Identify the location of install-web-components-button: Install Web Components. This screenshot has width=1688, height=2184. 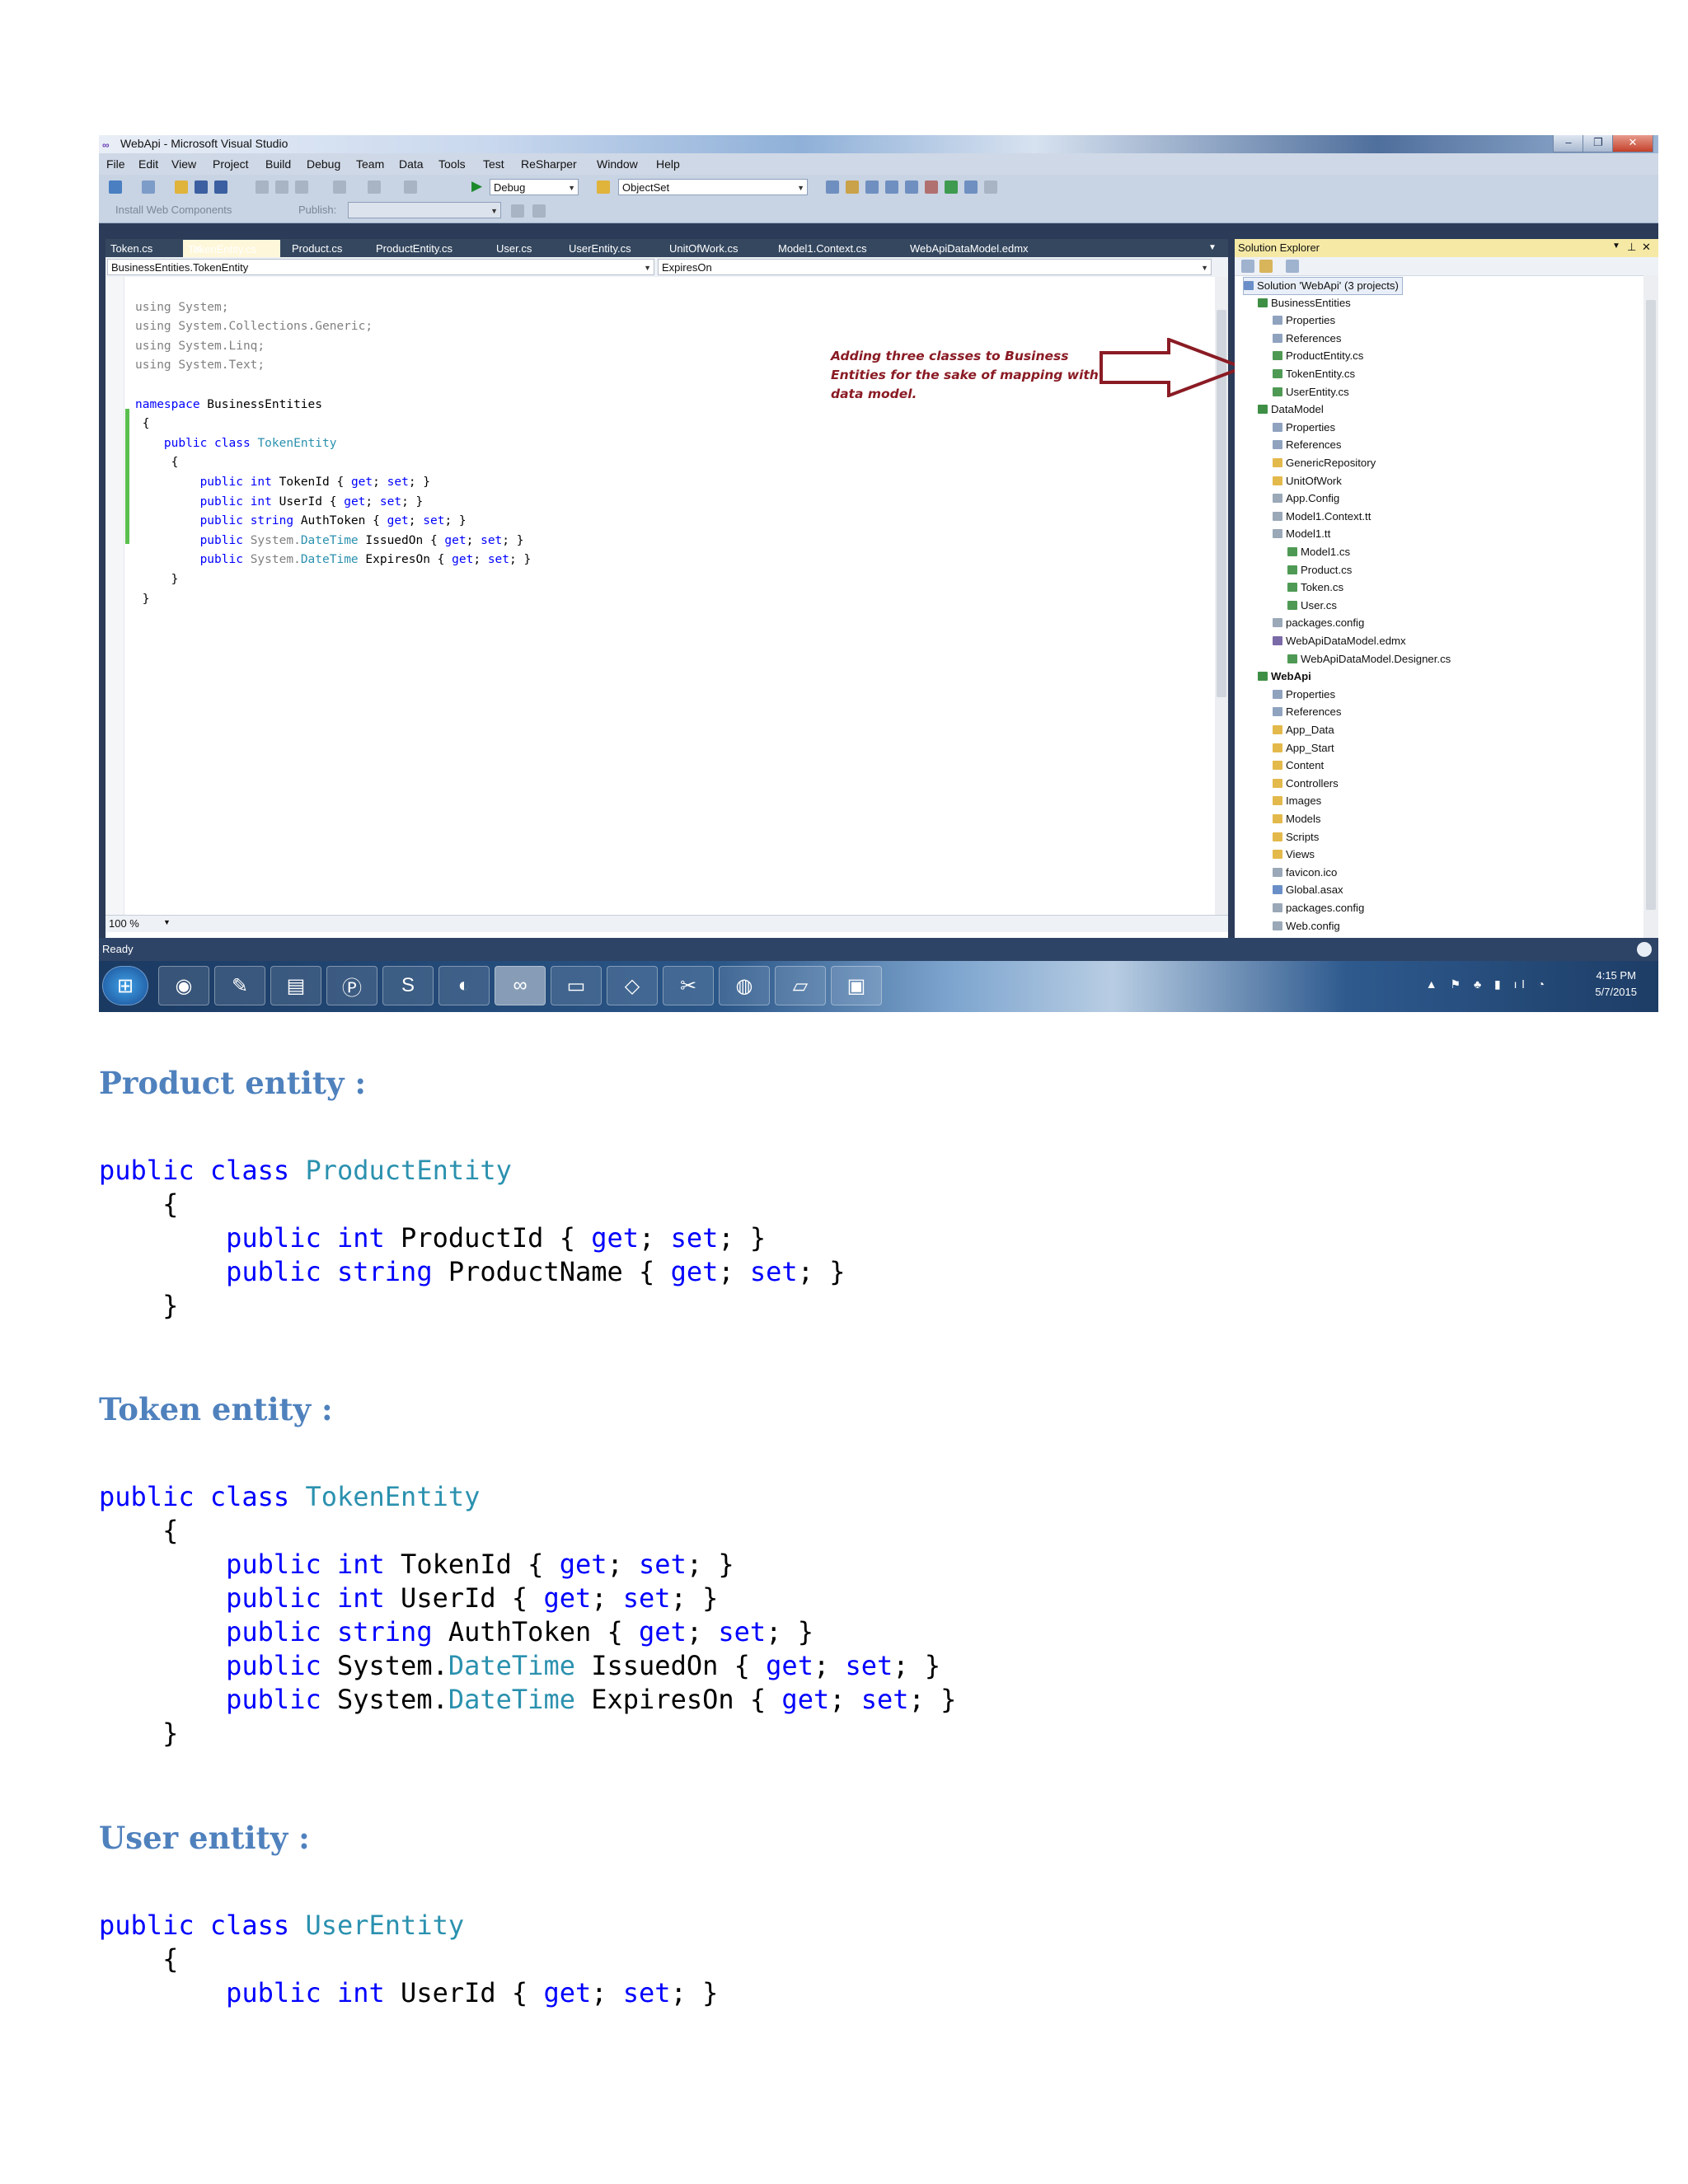
(174, 210).